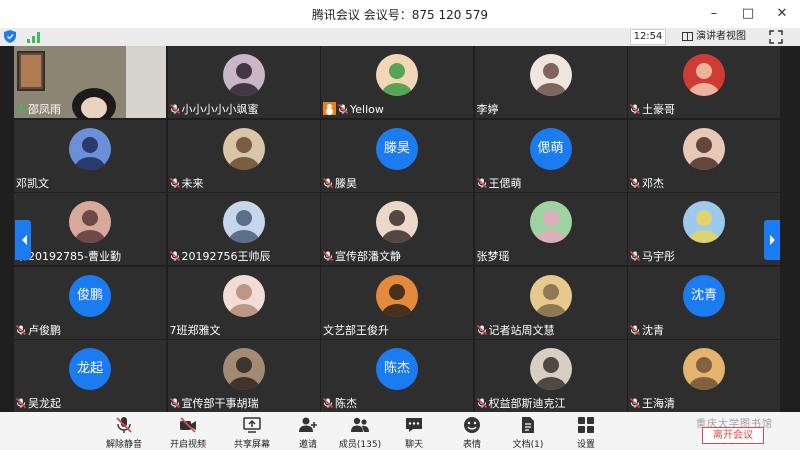 Image resolution: width=800 pixels, height=450 pixels. Describe the element at coordinates (782, 14) in the screenshot. I see `close-button: ✕` at that location.